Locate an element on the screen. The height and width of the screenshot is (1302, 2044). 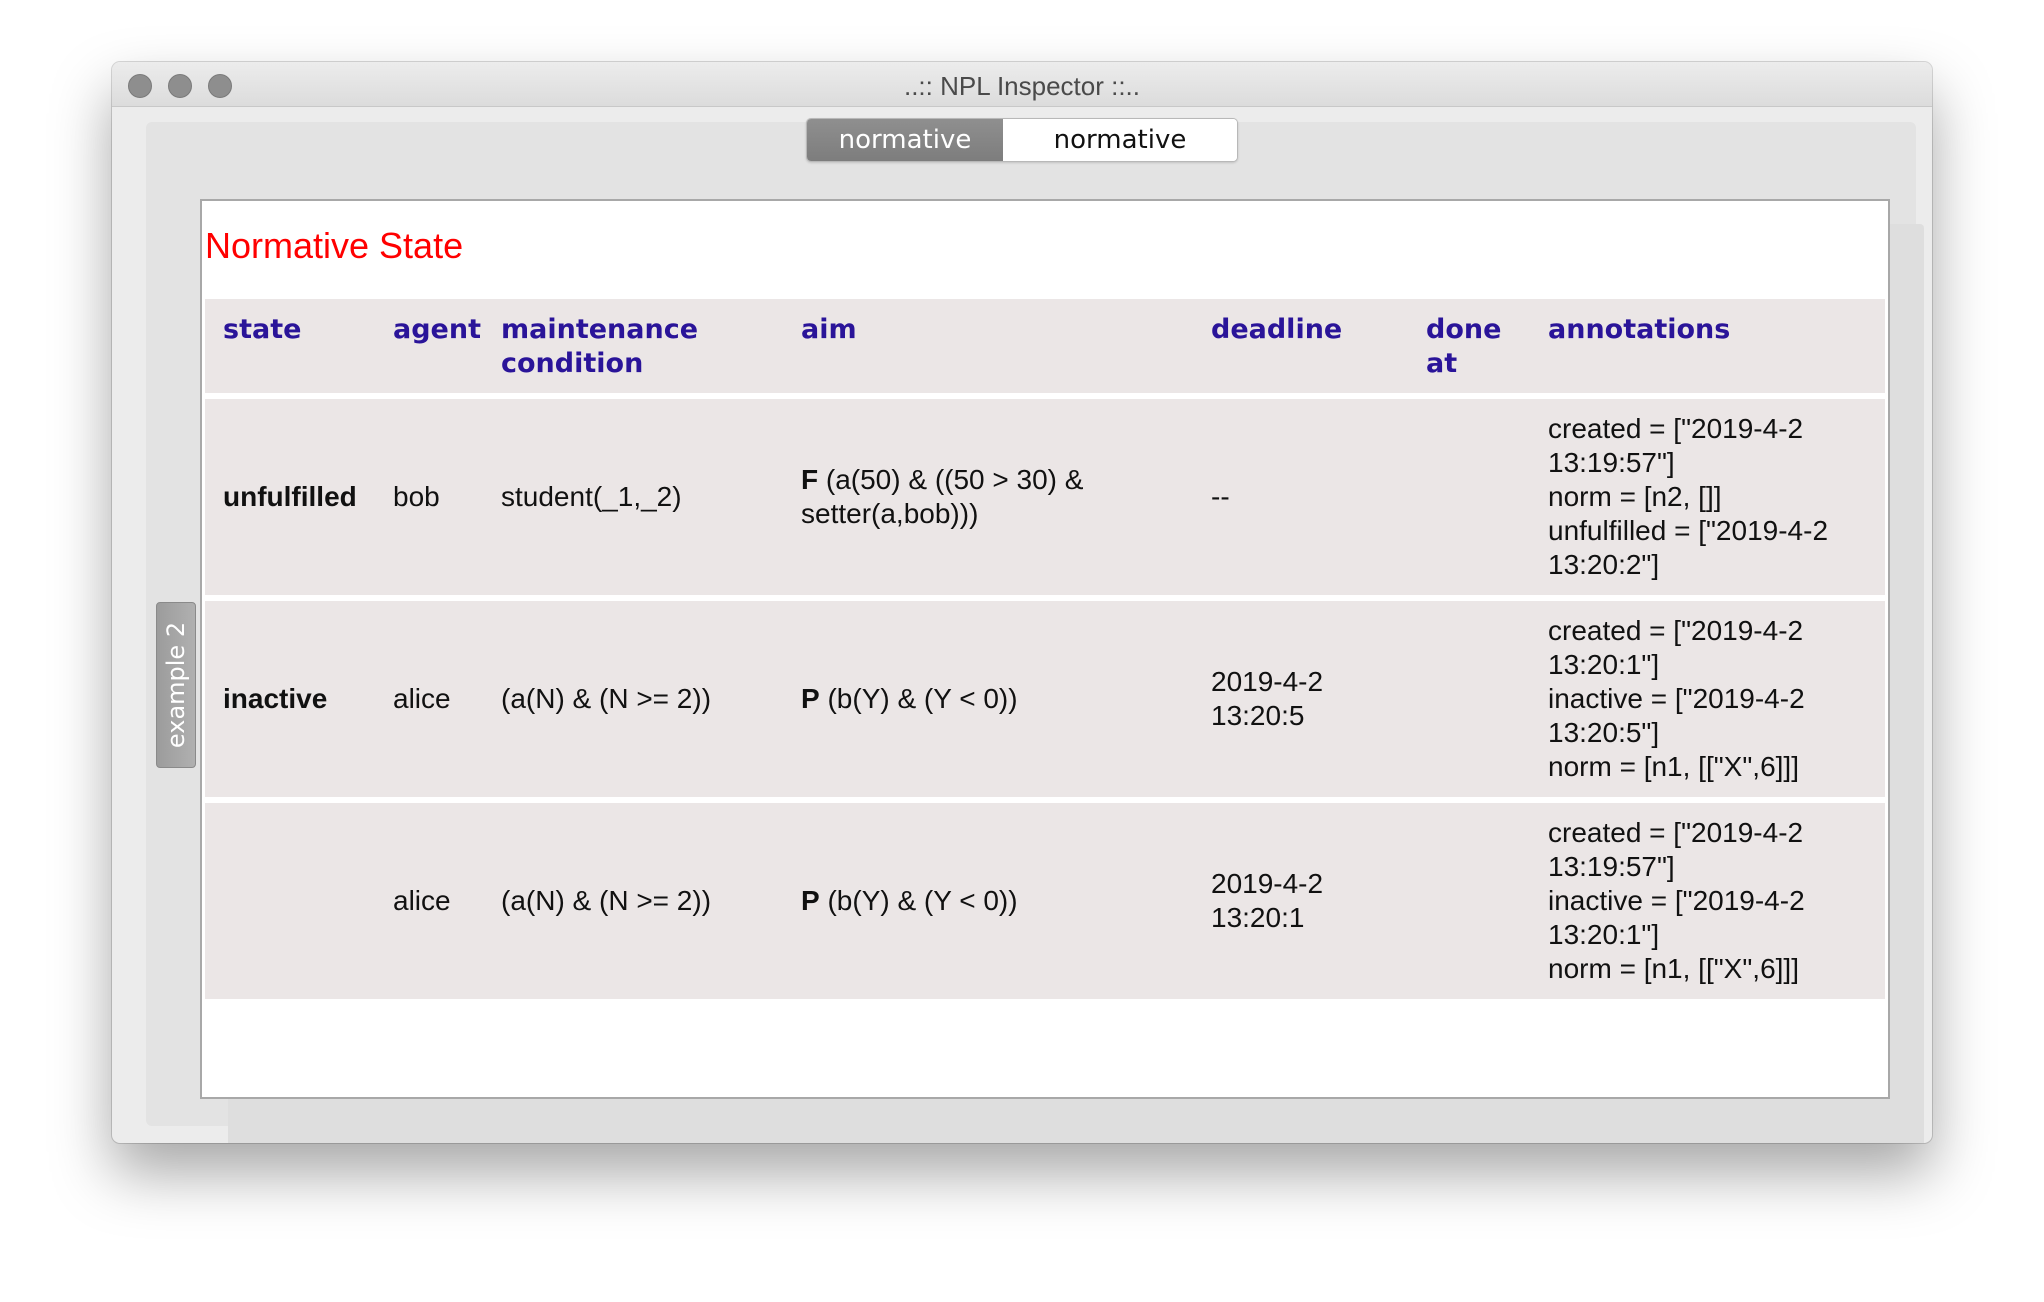
column-header-deadline: deadline is located at coordinates (1300, 346).